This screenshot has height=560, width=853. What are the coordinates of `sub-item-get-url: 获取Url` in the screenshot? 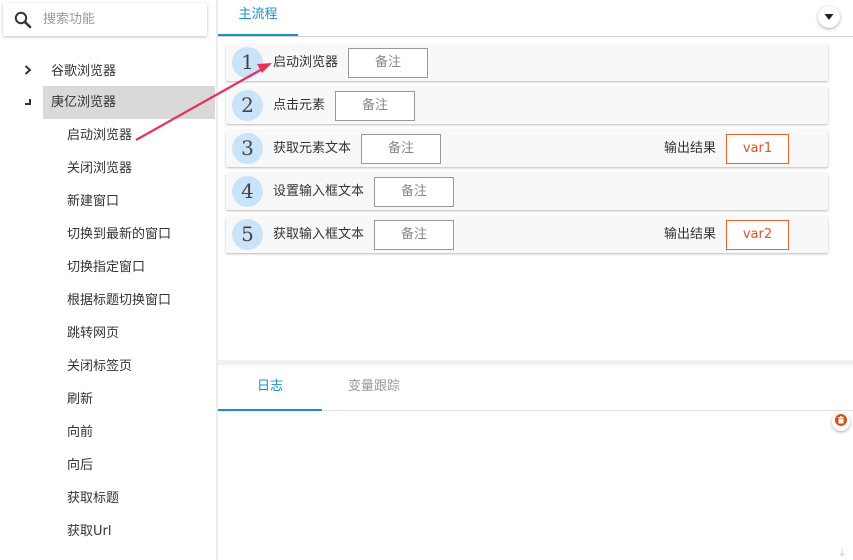 It's located at (89, 531).